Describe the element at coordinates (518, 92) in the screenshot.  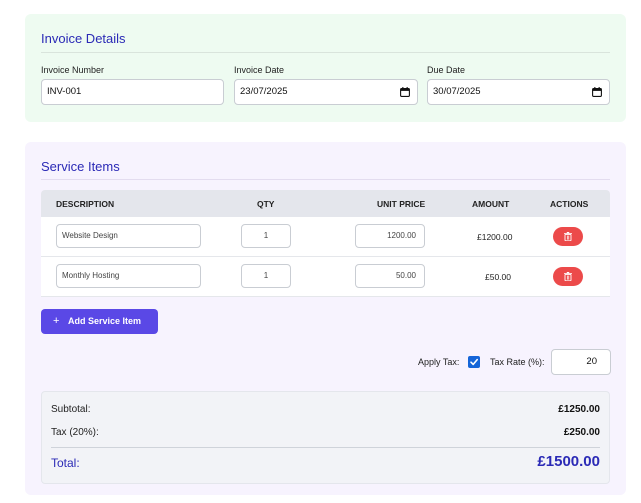
I see `due-date-input: 30/07/2025` at that location.